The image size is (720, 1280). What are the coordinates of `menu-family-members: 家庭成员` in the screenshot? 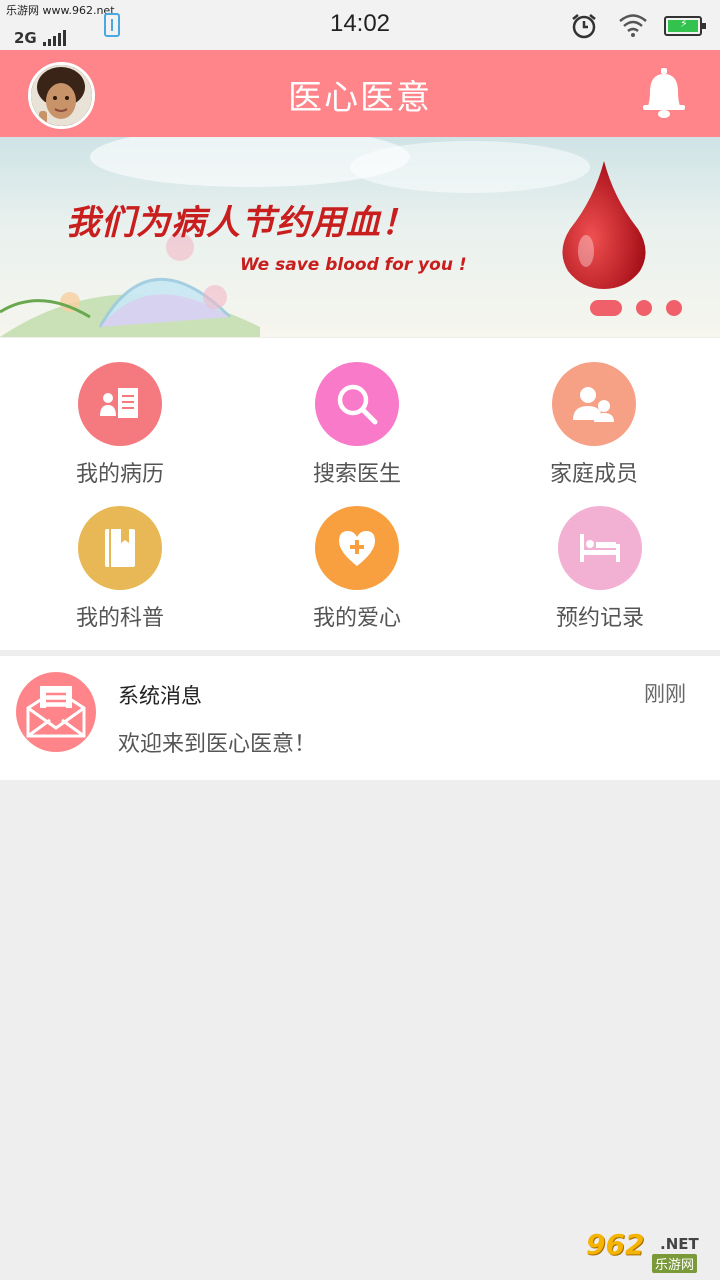 It's located at (594, 425).